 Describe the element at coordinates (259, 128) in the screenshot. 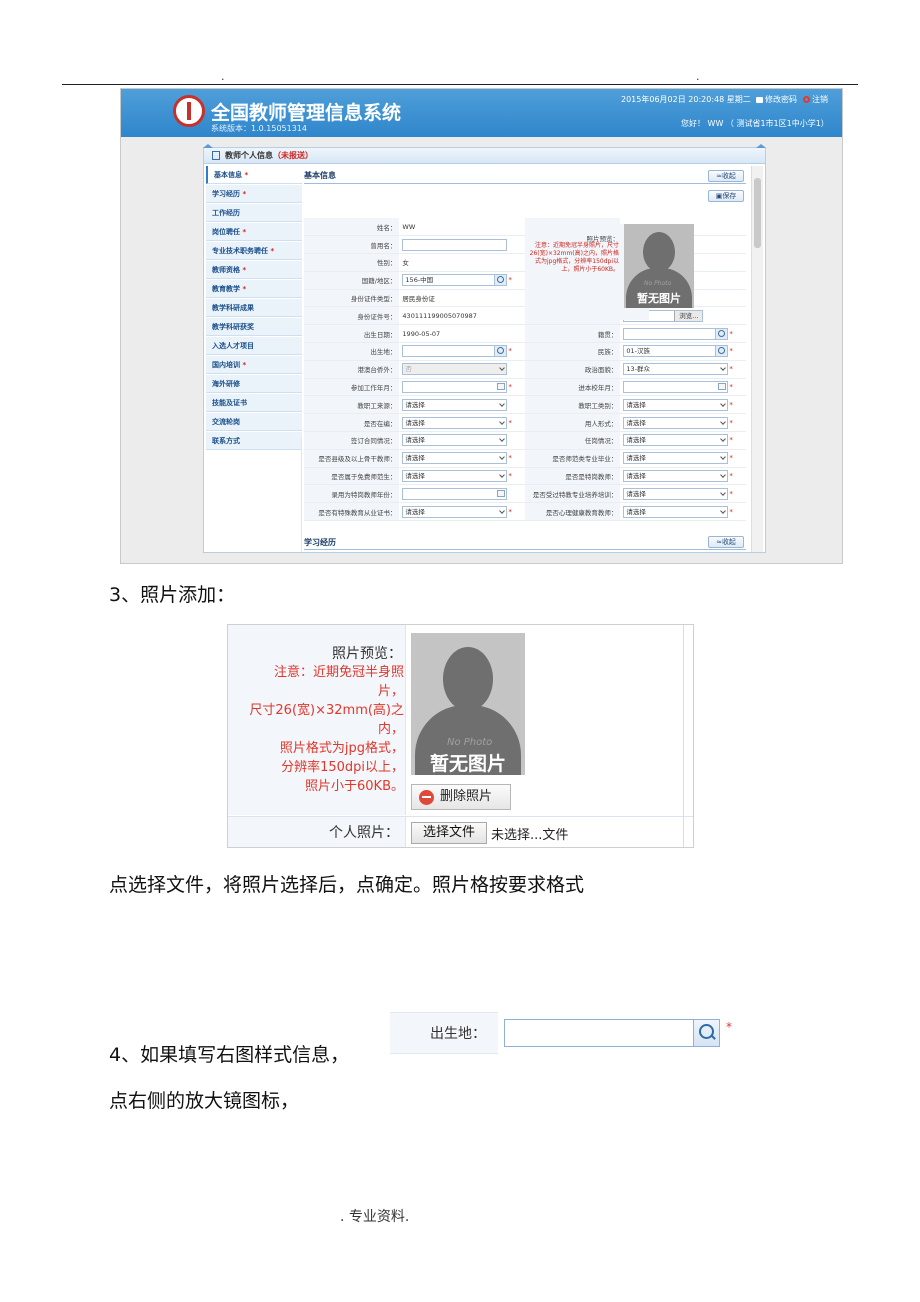

I see `app-version: 系统版本：1.0.15051314` at that location.